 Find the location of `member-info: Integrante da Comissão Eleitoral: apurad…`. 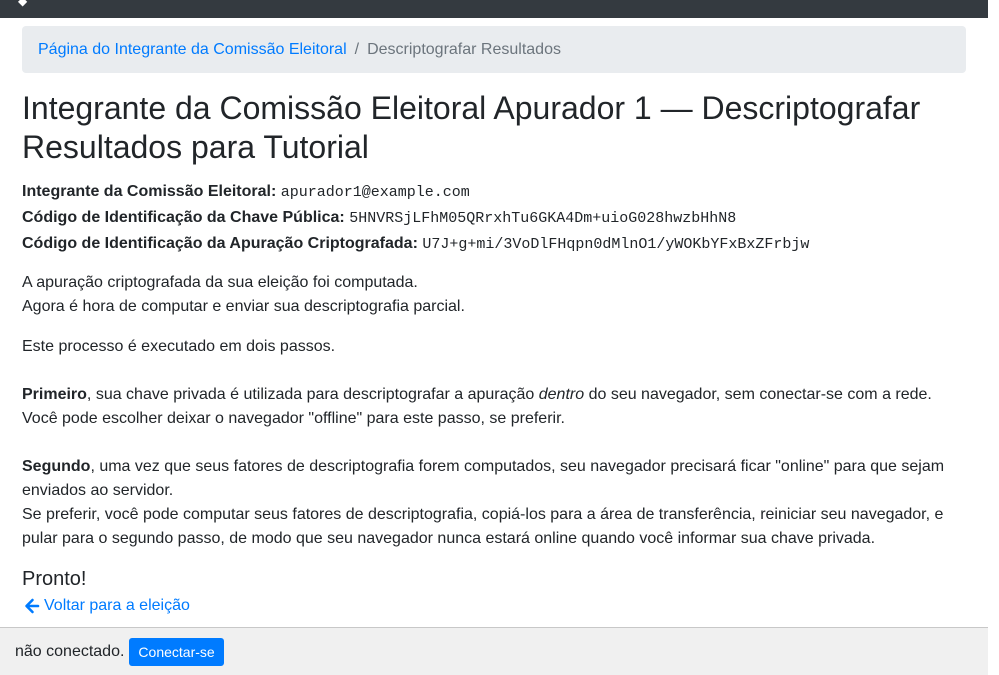

member-info: Integrante da Comissão Eleitoral: apurad… is located at coordinates (494, 218).